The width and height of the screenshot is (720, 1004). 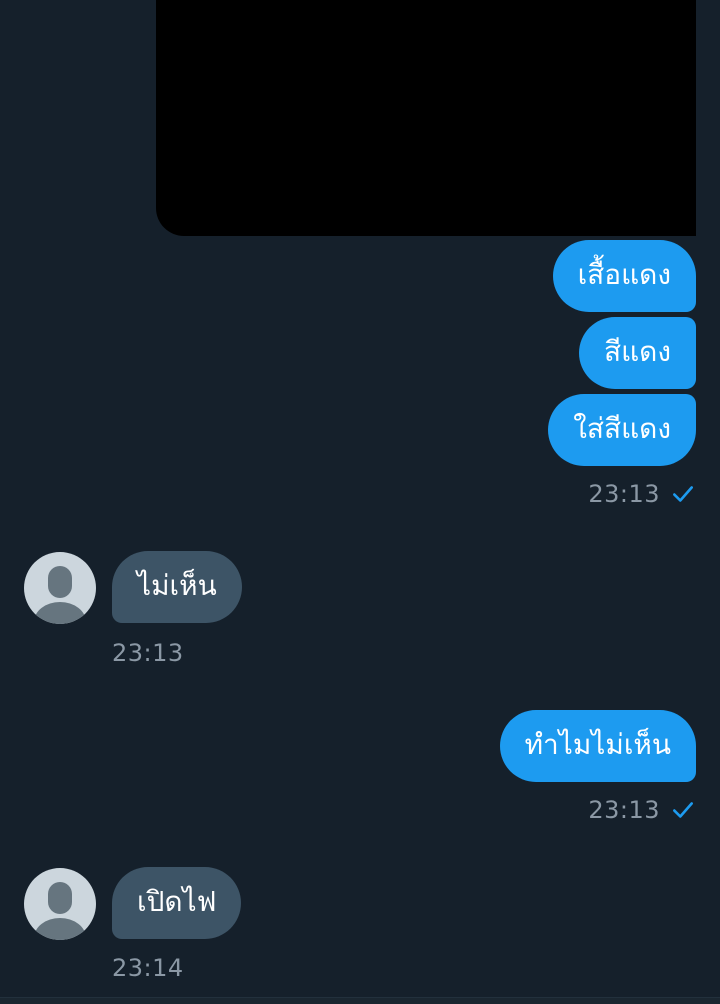 I want to click on incoming-message: เปิดไฟ, so click(x=177, y=903).